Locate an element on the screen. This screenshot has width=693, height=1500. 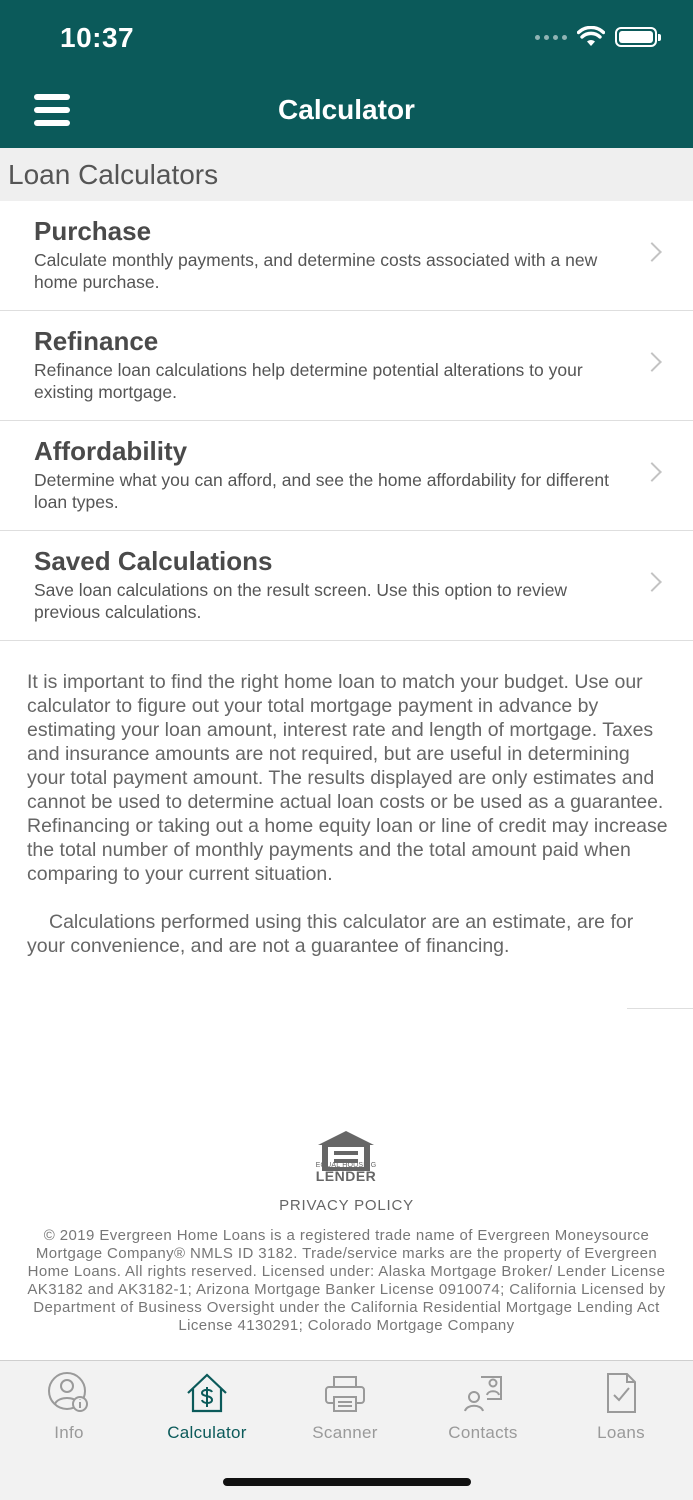
list-item-title: Purchase is located at coordinates (93, 231).